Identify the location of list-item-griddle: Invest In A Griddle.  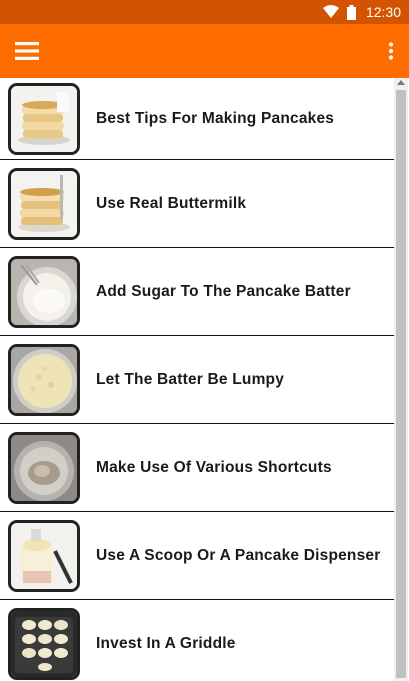
(197, 640).